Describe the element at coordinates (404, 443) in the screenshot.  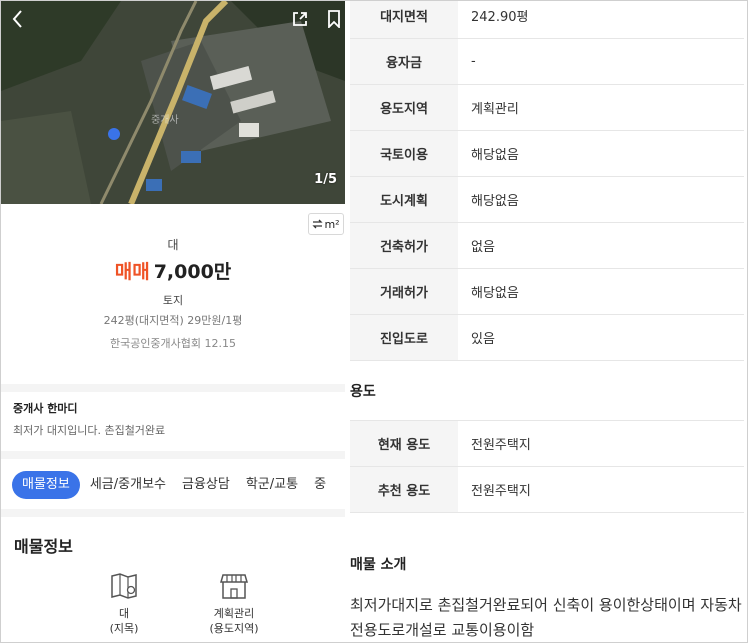
I see `row-label: 현재 용도` at that location.